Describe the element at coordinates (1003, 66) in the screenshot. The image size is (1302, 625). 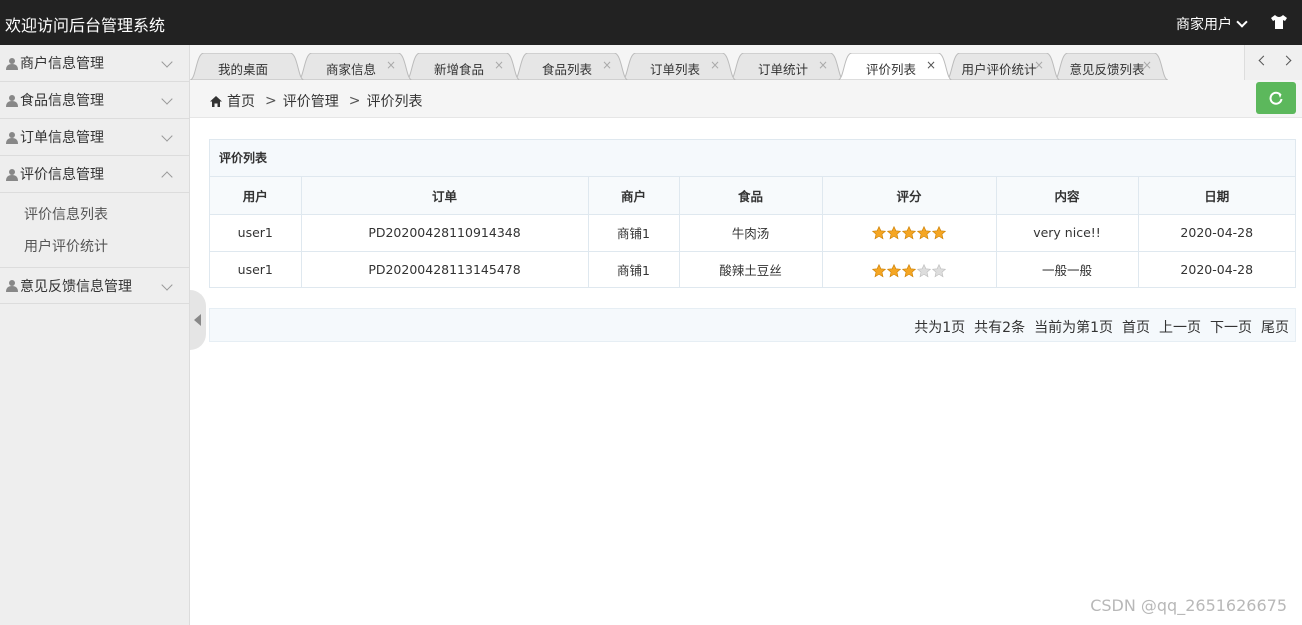
I see `tab-7: 用户评价统计 ×` at that location.